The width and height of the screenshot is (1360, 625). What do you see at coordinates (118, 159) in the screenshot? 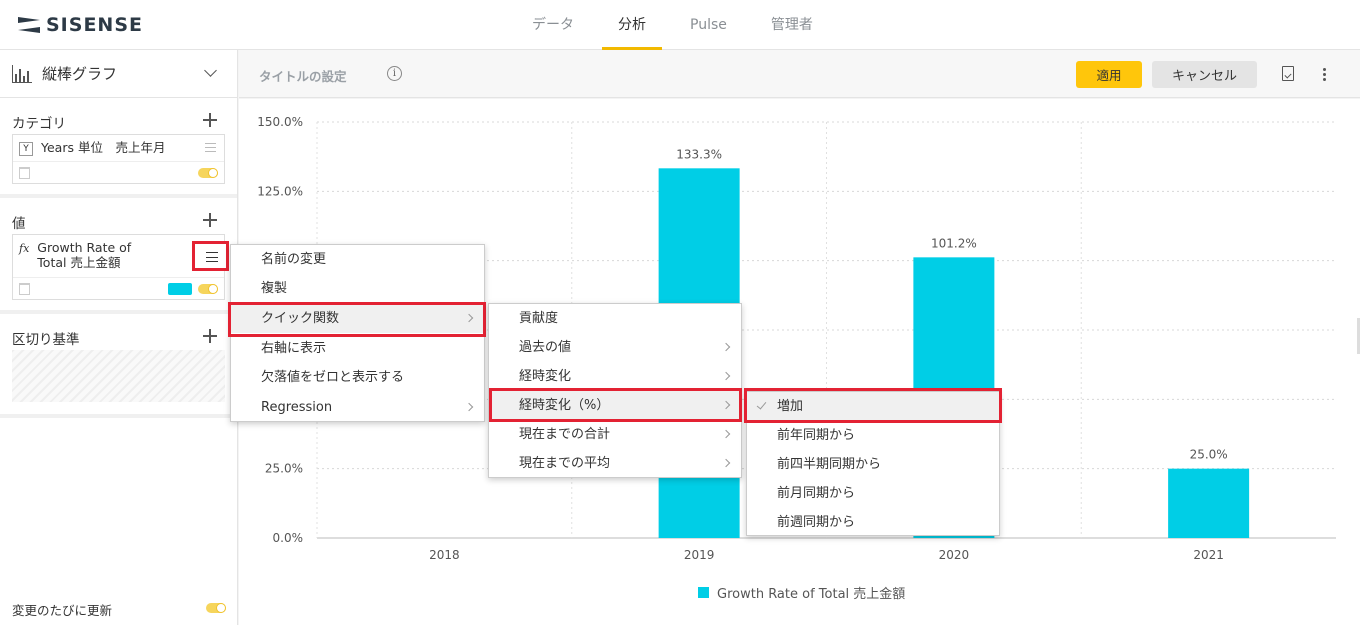
I see `category-field: Y Years 単位 売上年月` at bounding box center [118, 159].